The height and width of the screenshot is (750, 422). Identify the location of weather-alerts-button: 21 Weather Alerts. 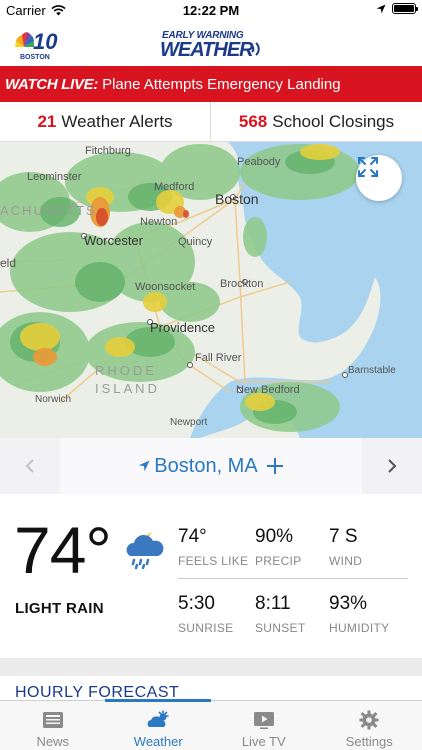
(105, 121).